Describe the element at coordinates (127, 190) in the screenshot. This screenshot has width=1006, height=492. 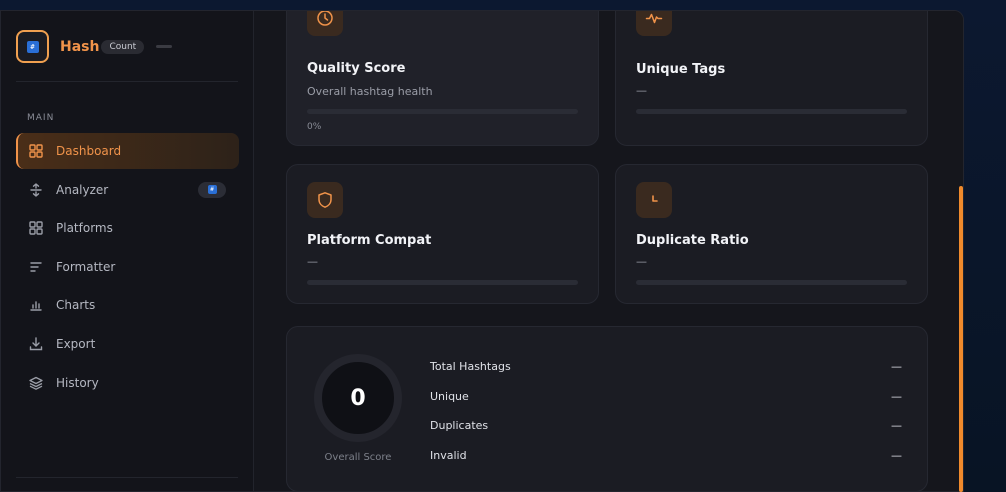
I see `sidebar-item-analyzer: Analyzer #` at that location.